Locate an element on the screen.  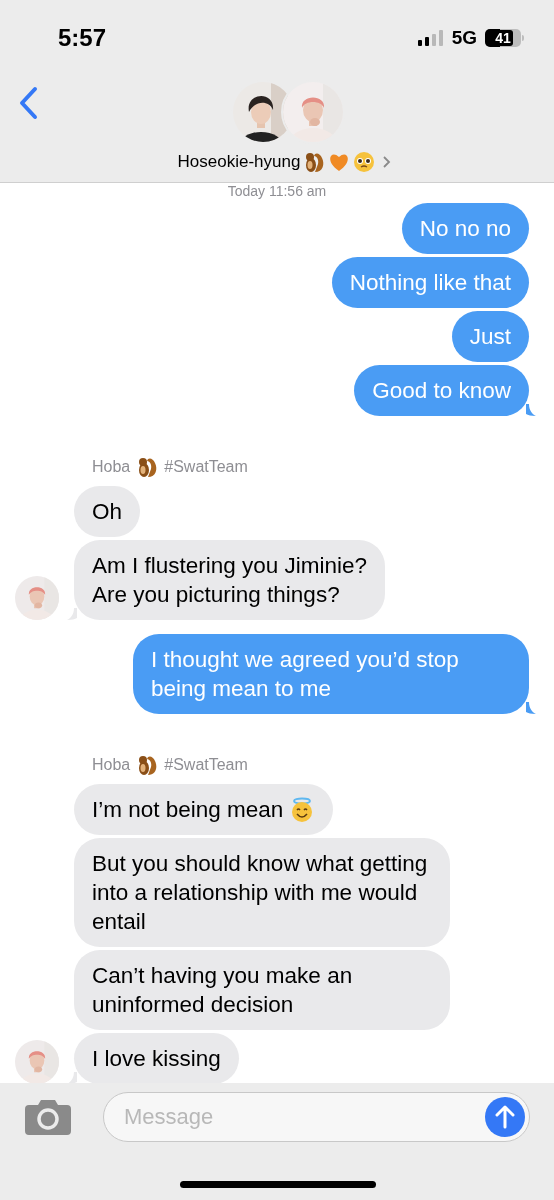
pleading-face-icon is located at coordinates (364, 162).